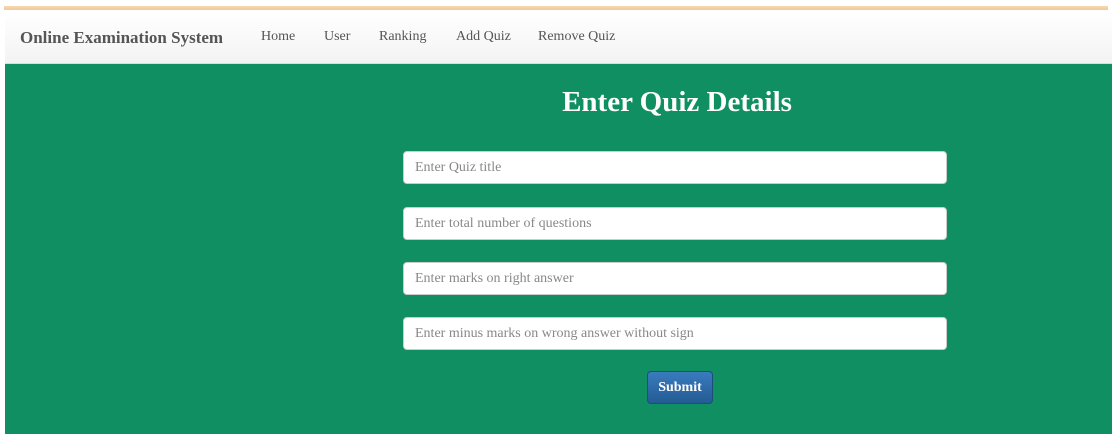 The width and height of the screenshot is (1112, 434). What do you see at coordinates (677, 102) in the screenshot?
I see `page-title: Enter Quiz Details` at bounding box center [677, 102].